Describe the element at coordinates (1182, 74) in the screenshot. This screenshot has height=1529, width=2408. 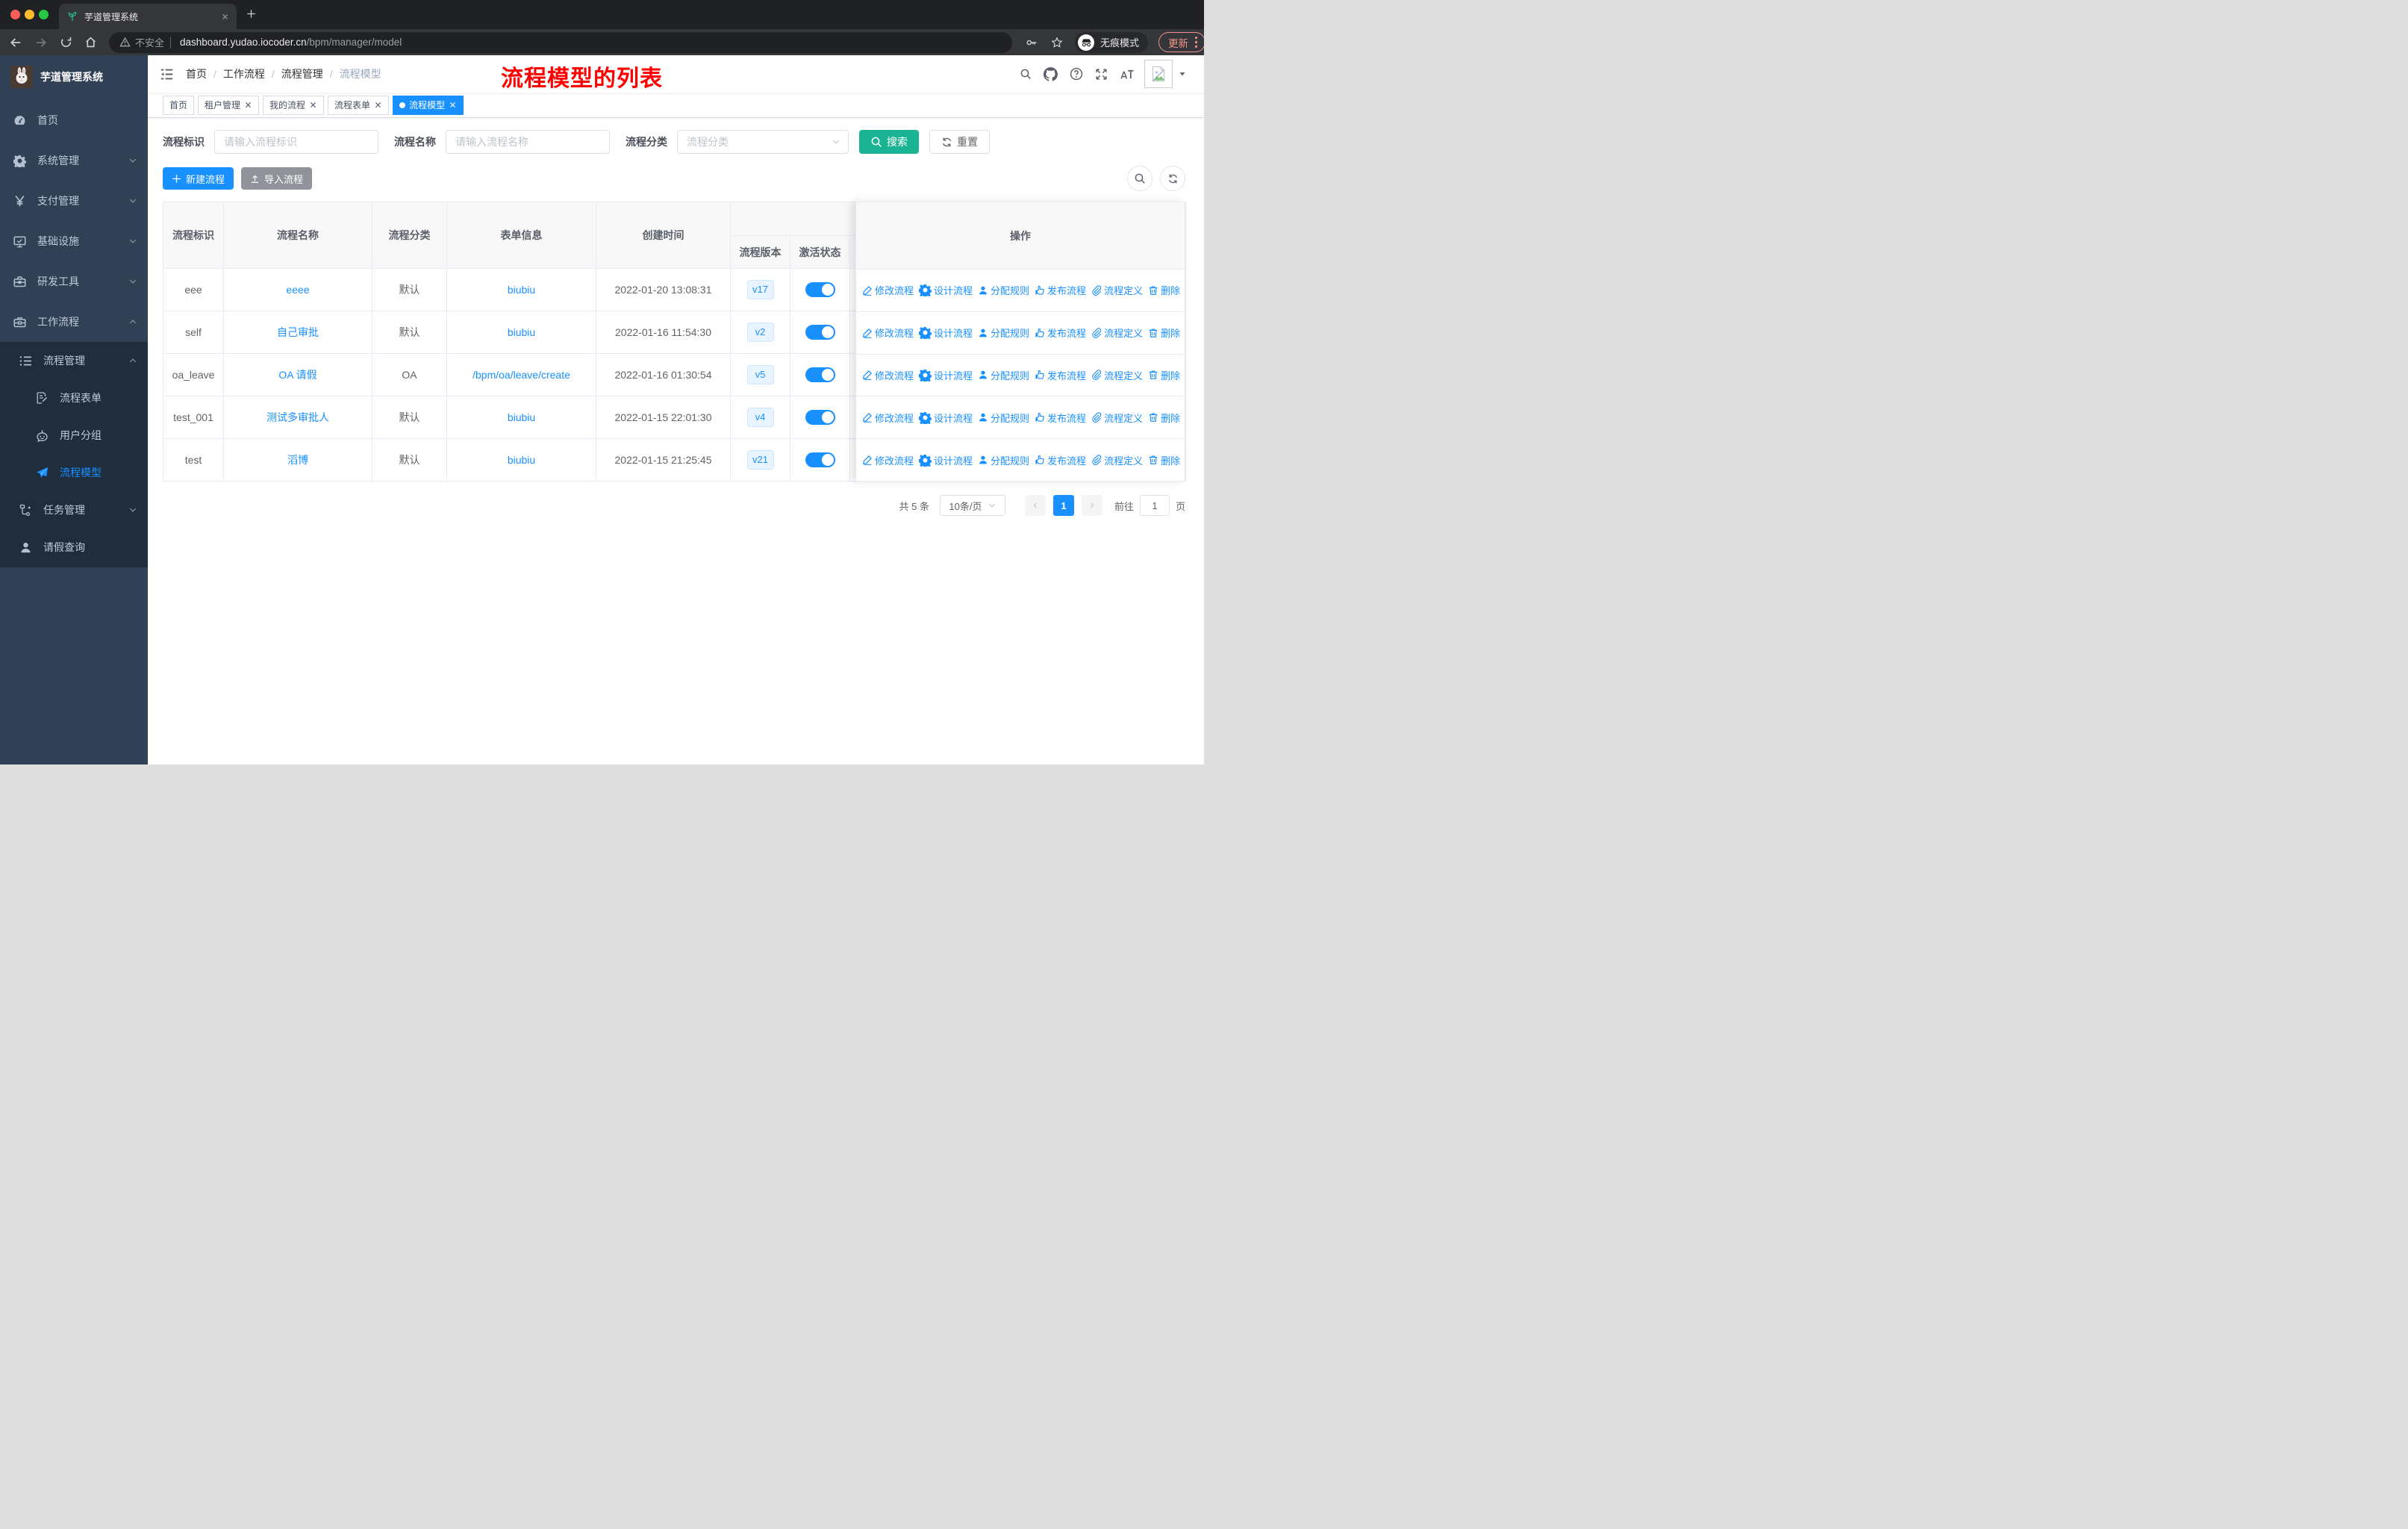
I see `avatar-caret-down-icon` at that location.